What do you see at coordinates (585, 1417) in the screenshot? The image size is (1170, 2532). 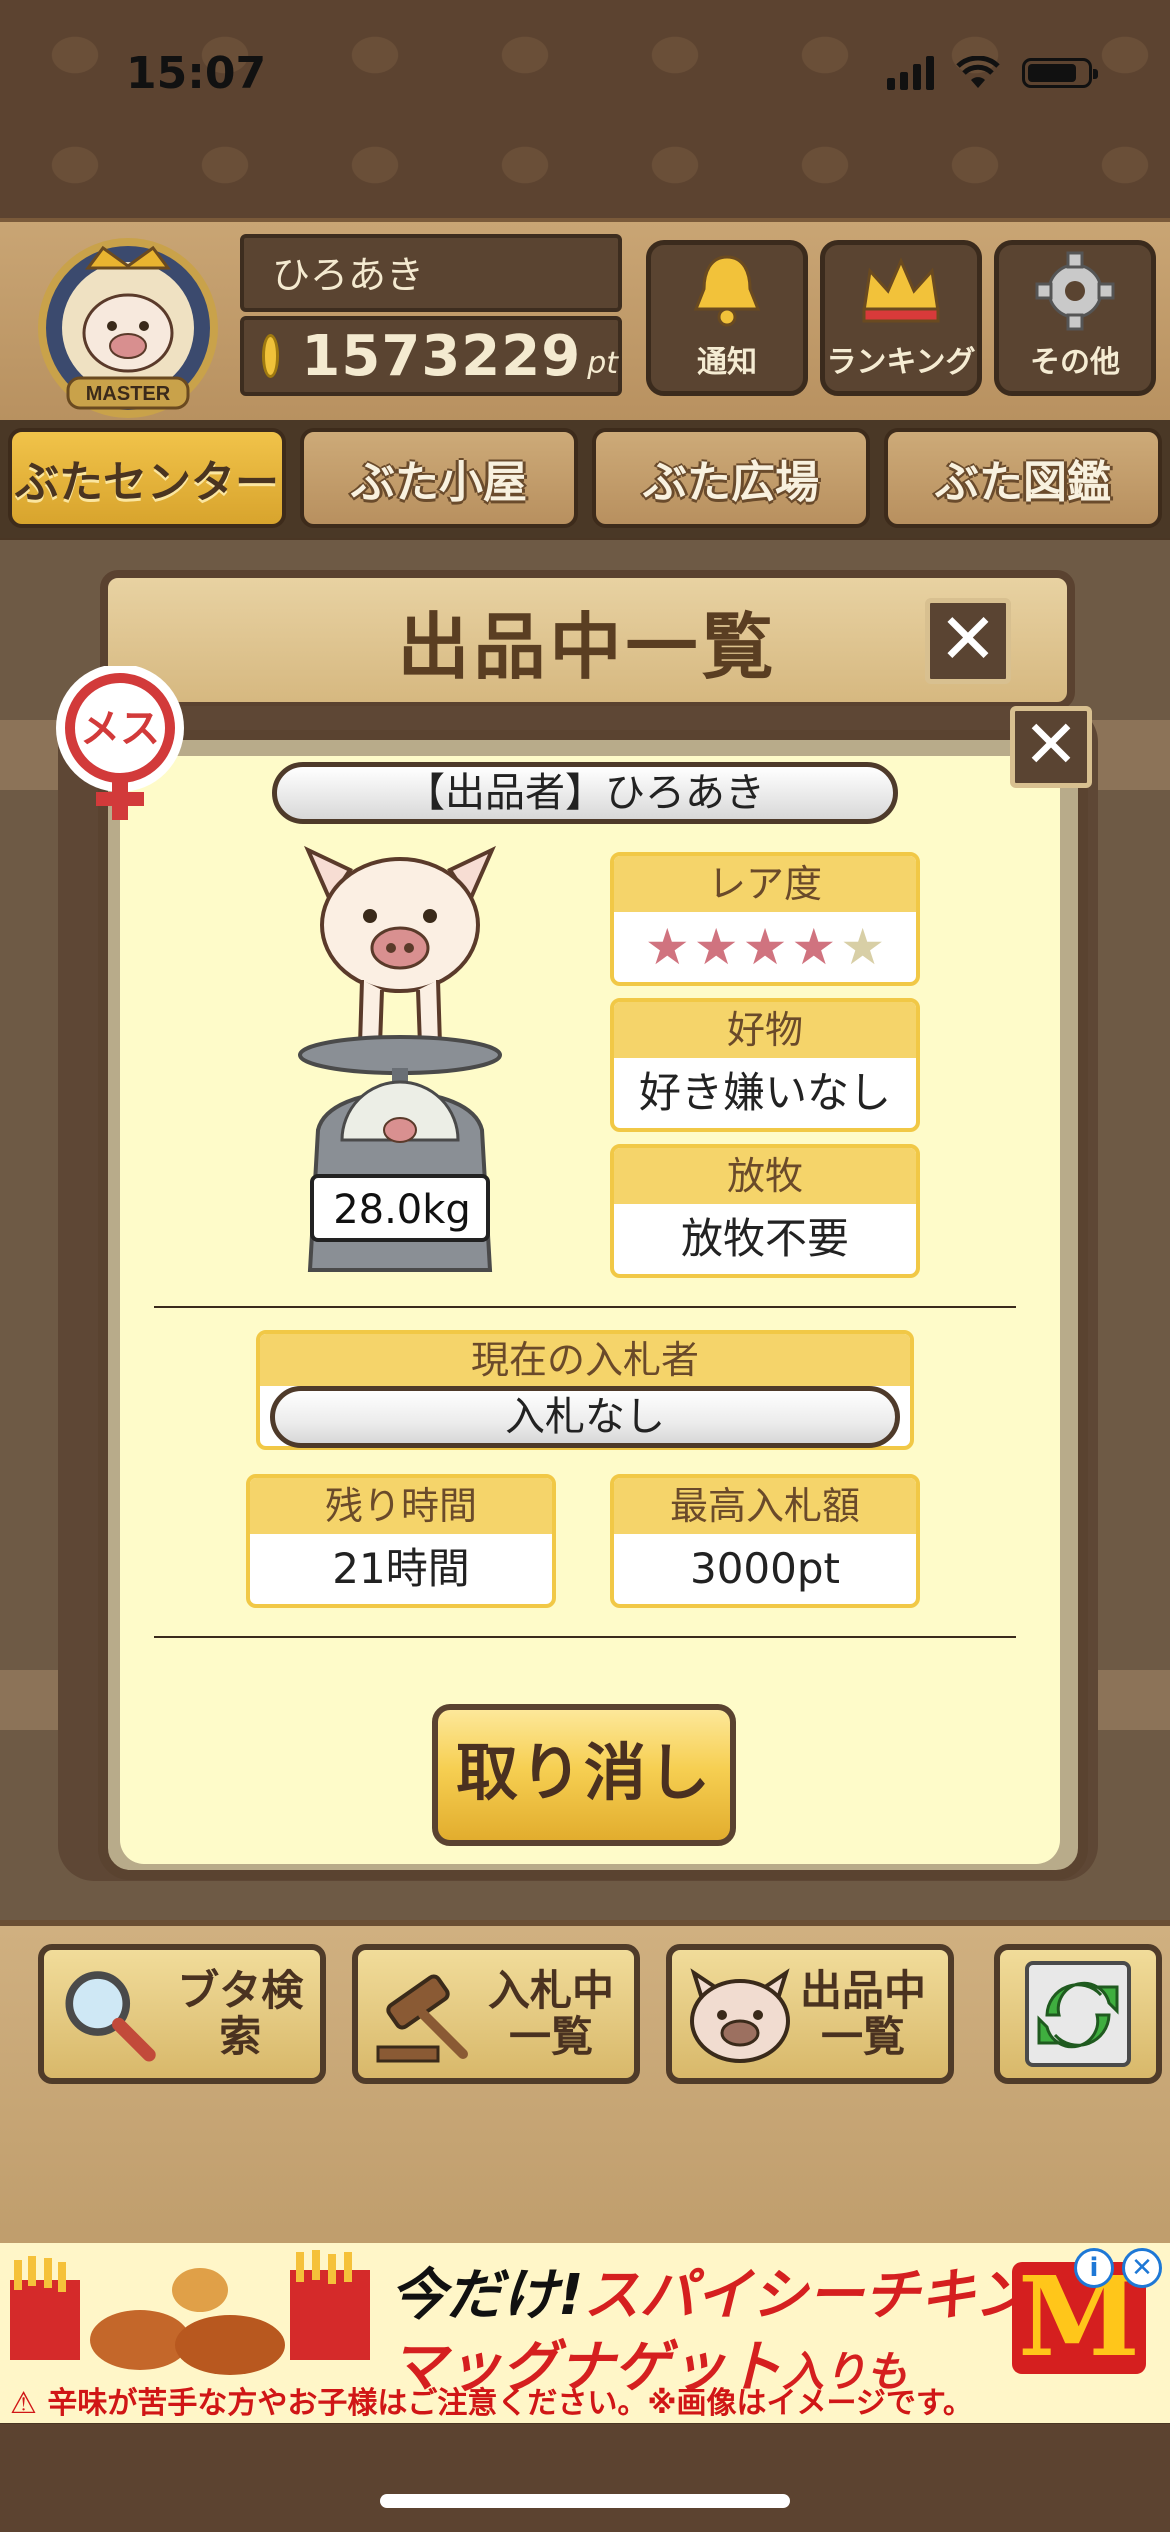 I see `current-bidder-value: 入札なし` at bounding box center [585, 1417].